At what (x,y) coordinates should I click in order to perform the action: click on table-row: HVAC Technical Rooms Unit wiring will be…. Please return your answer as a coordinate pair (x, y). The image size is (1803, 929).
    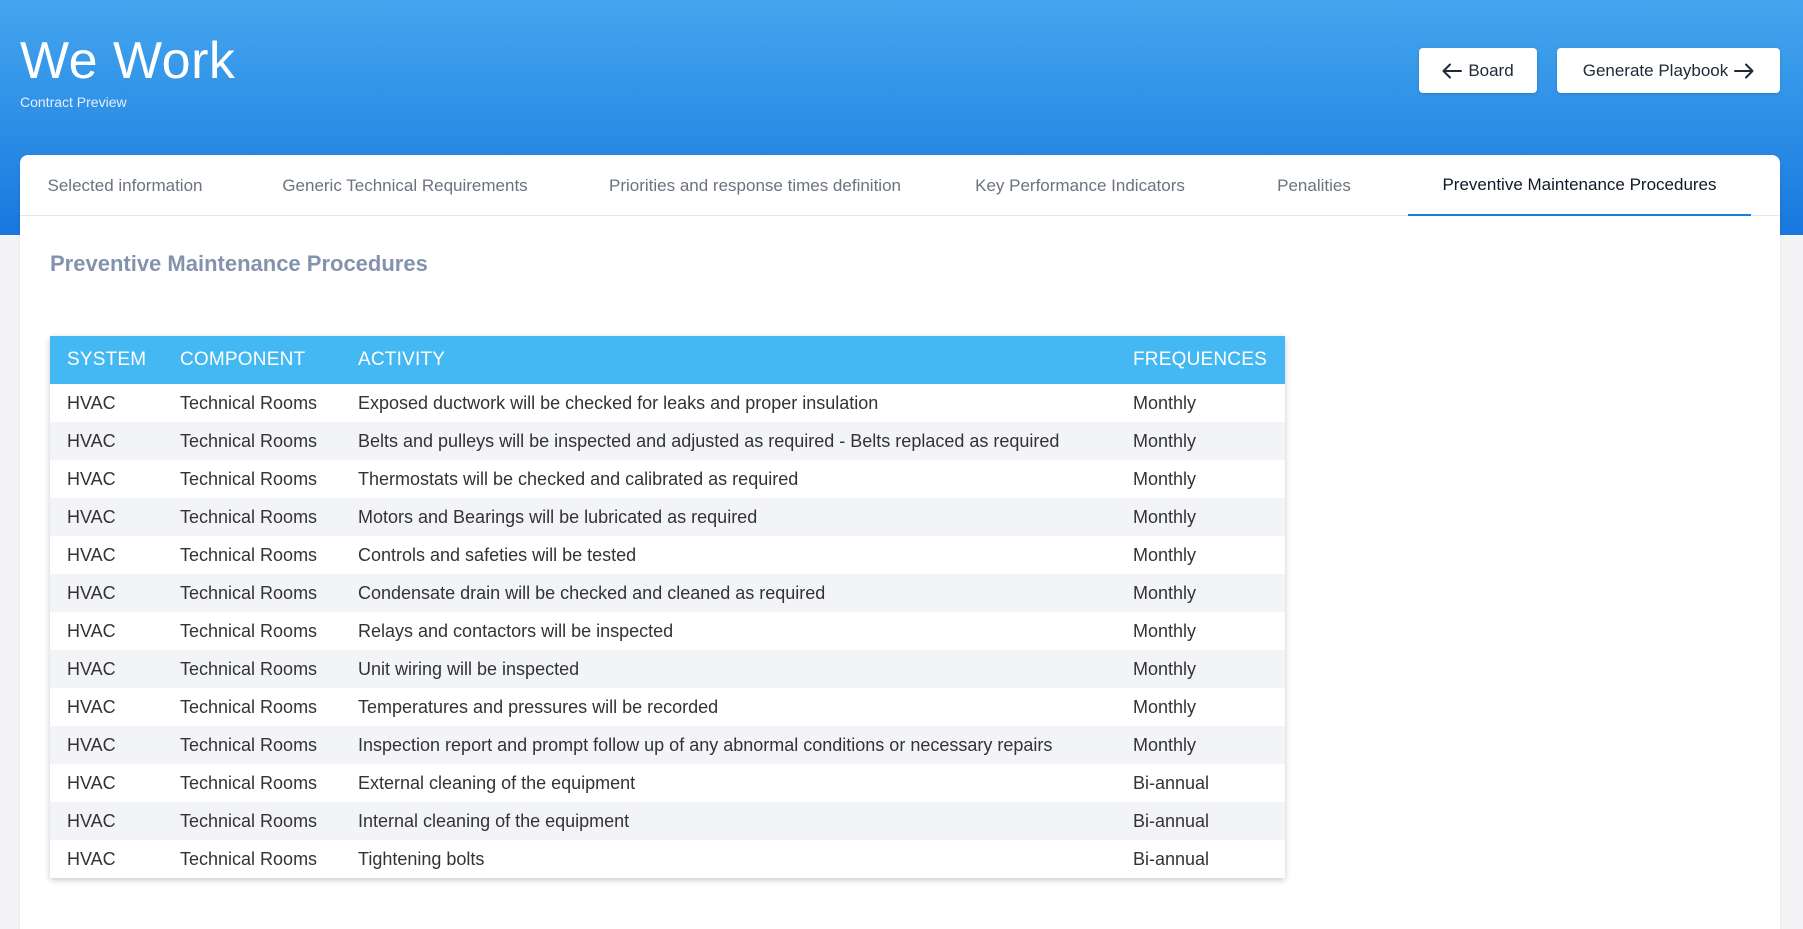
    Looking at the image, I should click on (667, 669).